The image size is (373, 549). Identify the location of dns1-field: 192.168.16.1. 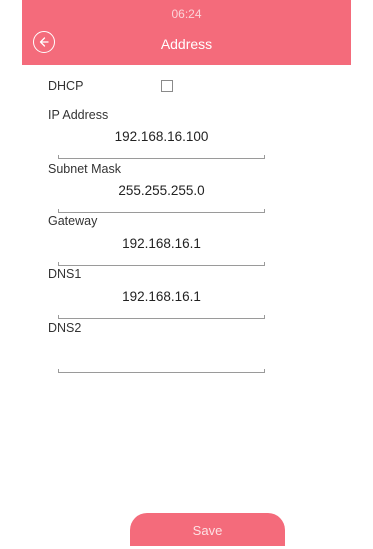
(161, 304).